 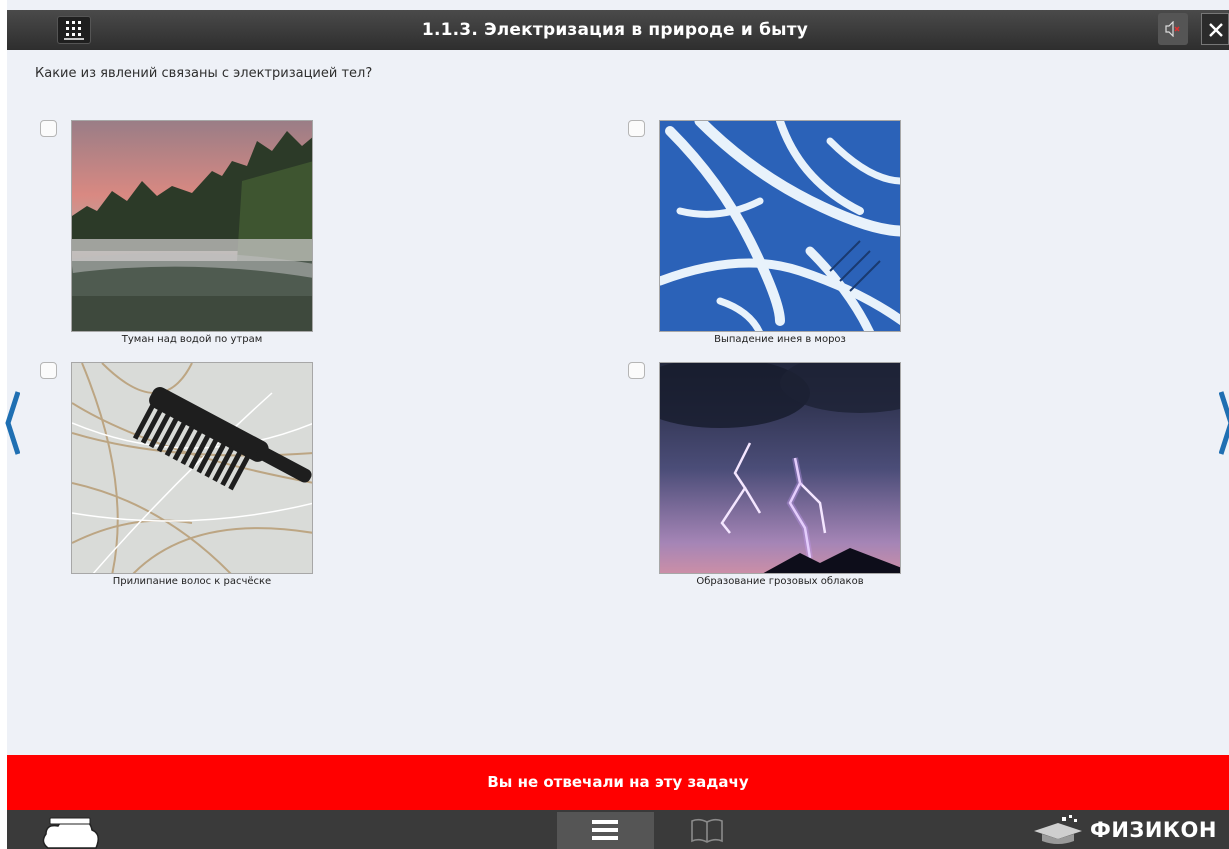 What do you see at coordinates (1224, 423) in the screenshot?
I see `chevron-right-icon` at bounding box center [1224, 423].